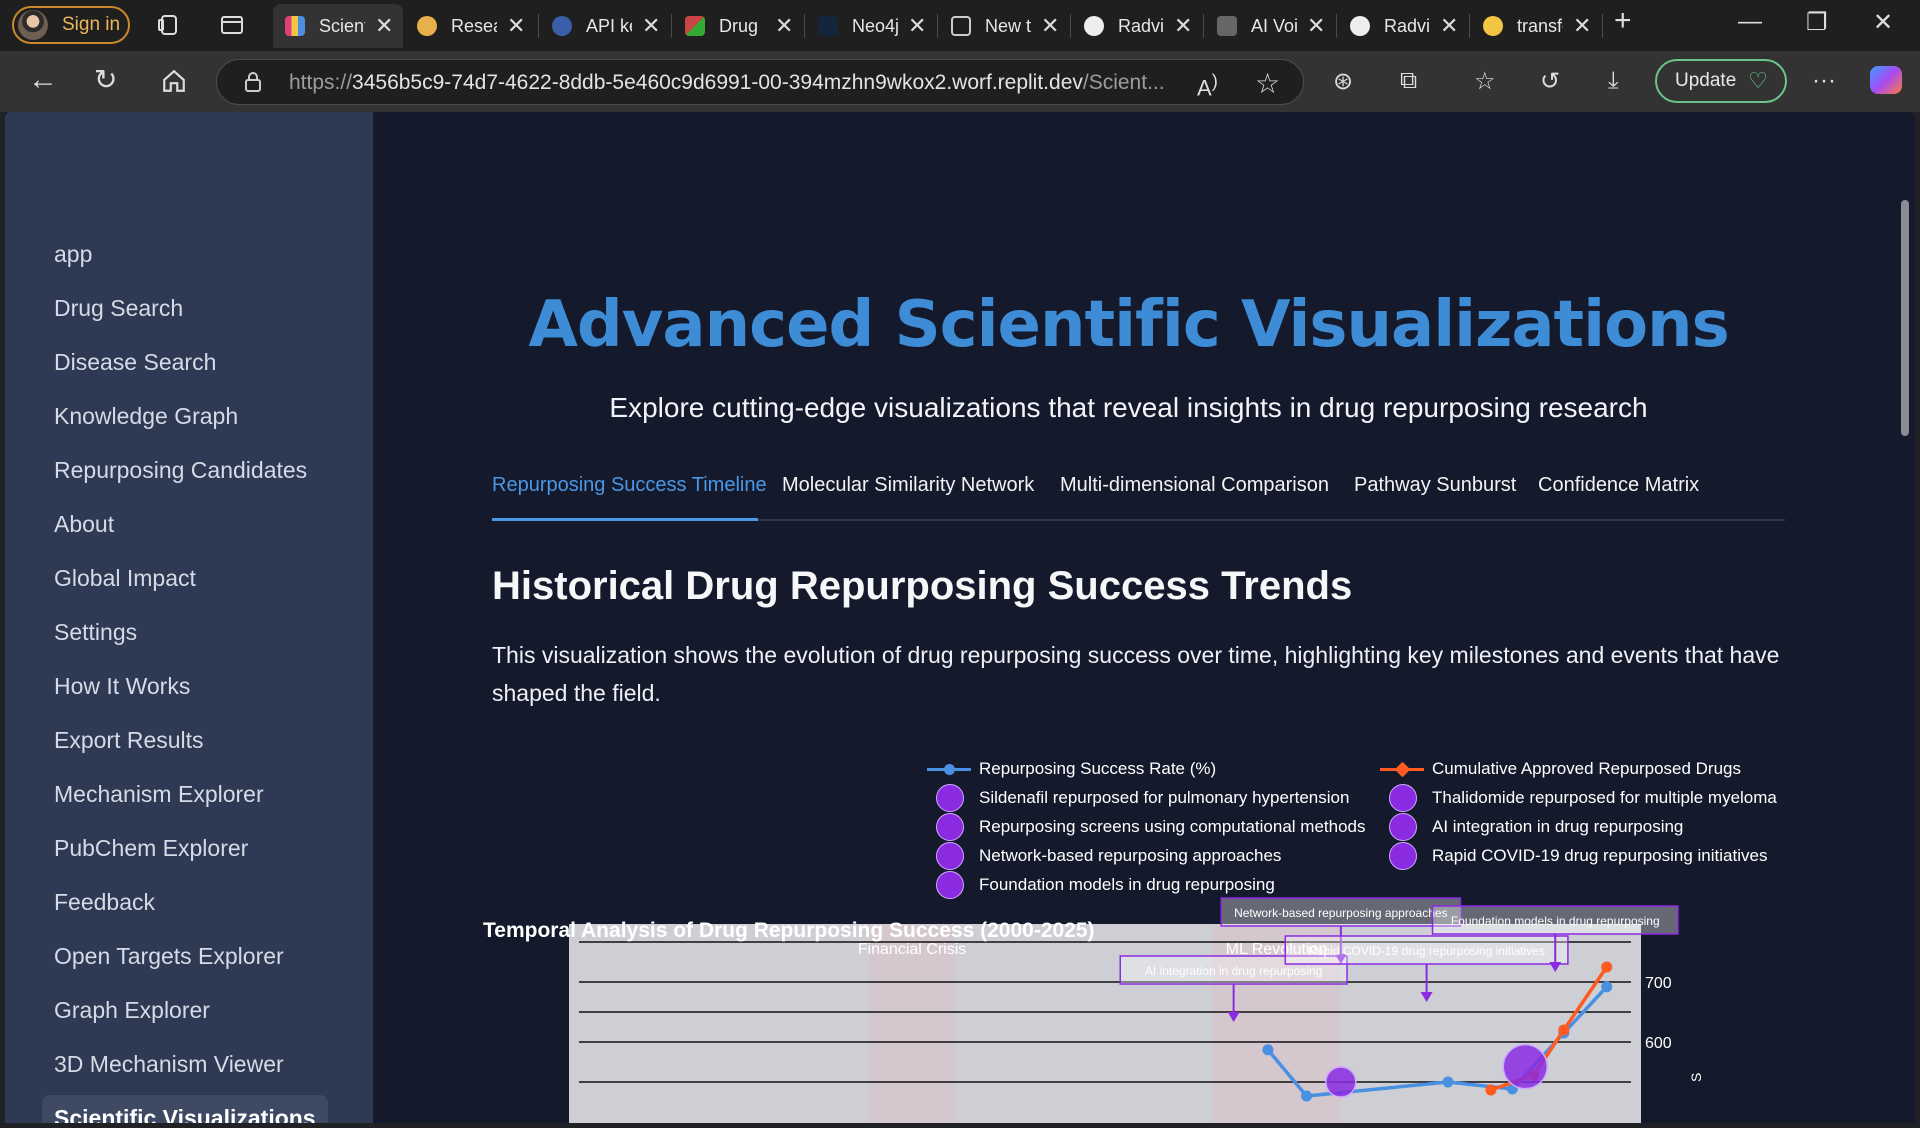 The height and width of the screenshot is (1128, 1920). I want to click on tab-confidence-matrix: Confidence Matrix, so click(1618, 497).